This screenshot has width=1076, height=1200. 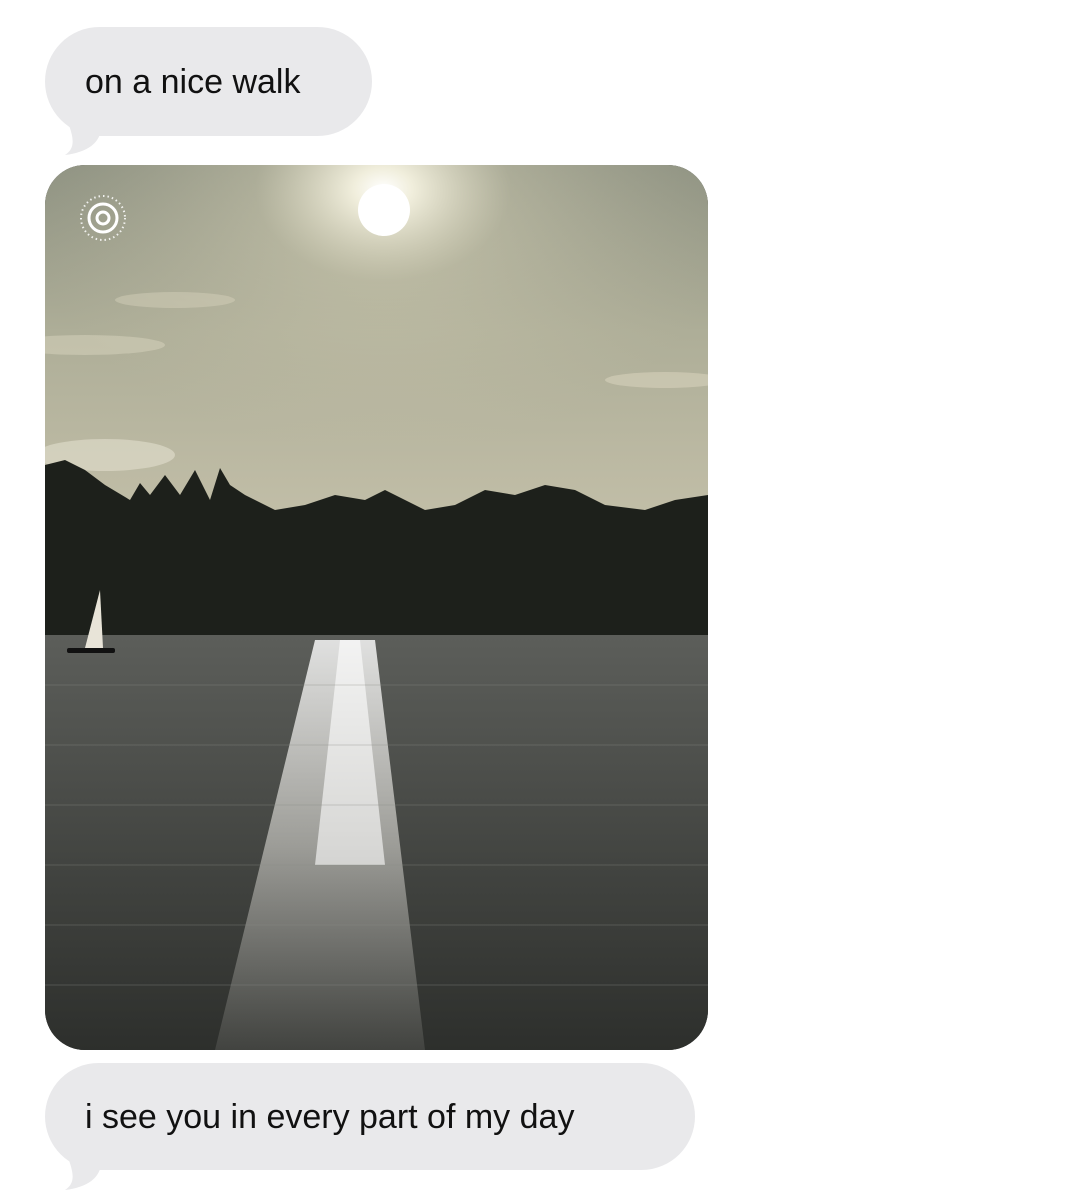 What do you see at coordinates (330, 1116) in the screenshot?
I see `message-text: i see you in every part of my day` at bounding box center [330, 1116].